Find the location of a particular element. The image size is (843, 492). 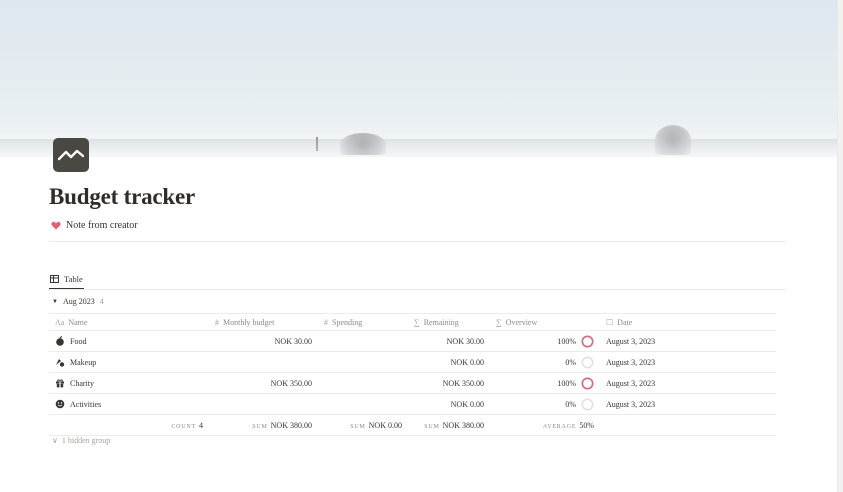

calc-remaining: SUM NOK 380.00 is located at coordinates (449, 425).